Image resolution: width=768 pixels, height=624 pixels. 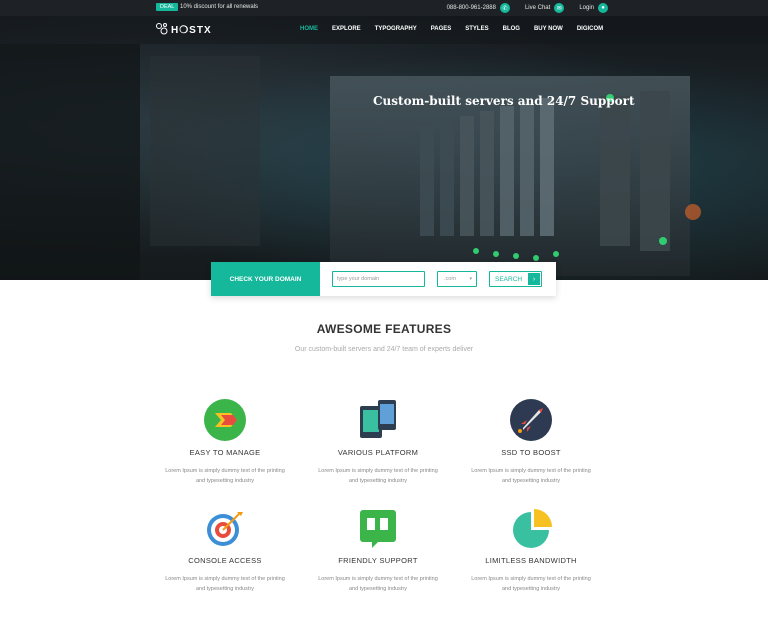 What do you see at coordinates (531, 560) in the screenshot?
I see `feature-title: LIMITLESS BANDWIDTH` at bounding box center [531, 560].